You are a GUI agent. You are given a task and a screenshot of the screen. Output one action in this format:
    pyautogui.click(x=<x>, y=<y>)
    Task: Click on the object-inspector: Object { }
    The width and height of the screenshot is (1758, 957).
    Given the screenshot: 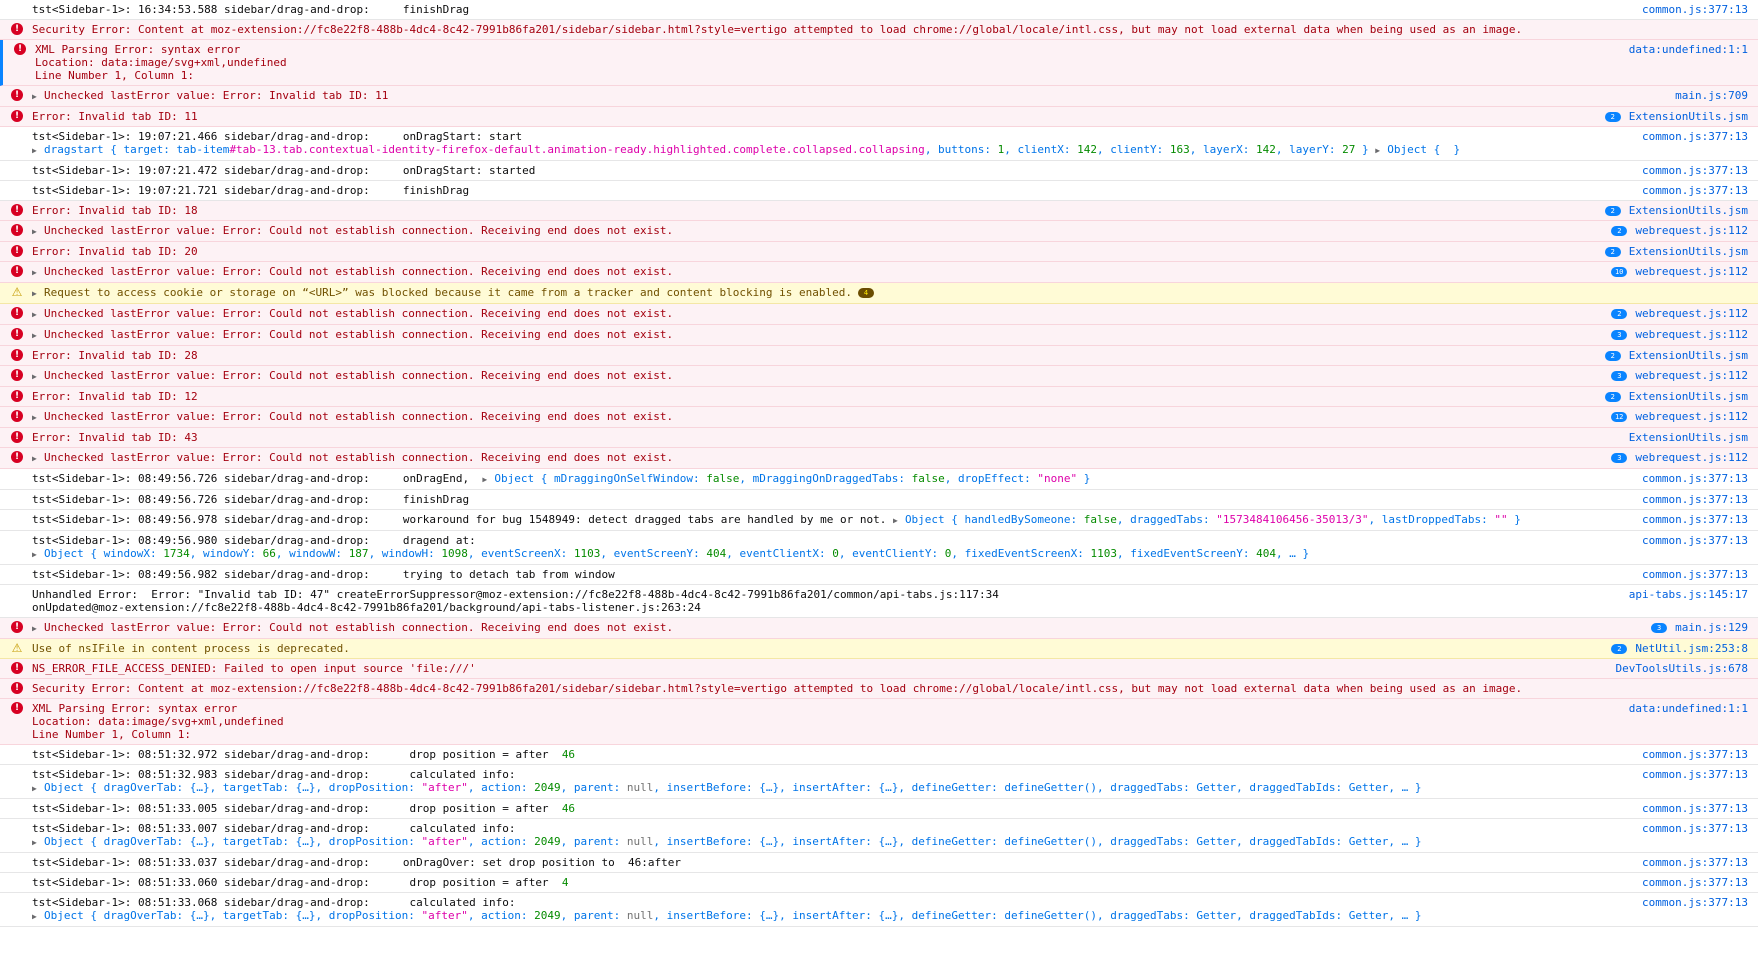 What is the action you would take?
    pyautogui.click(x=1423, y=149)
    